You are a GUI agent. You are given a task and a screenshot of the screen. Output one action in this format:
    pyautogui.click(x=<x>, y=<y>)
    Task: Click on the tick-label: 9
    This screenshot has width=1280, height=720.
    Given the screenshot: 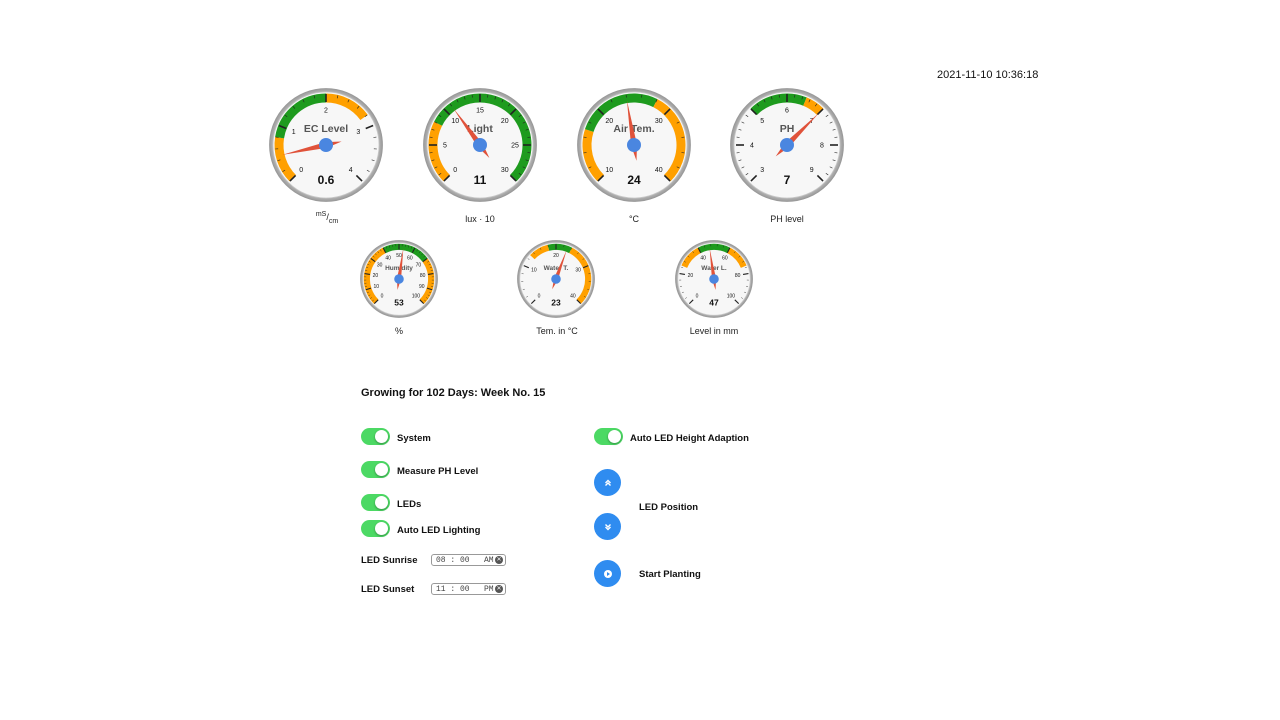 What is the action you would take?
    pyautogui.click(x=812, y=170)
    